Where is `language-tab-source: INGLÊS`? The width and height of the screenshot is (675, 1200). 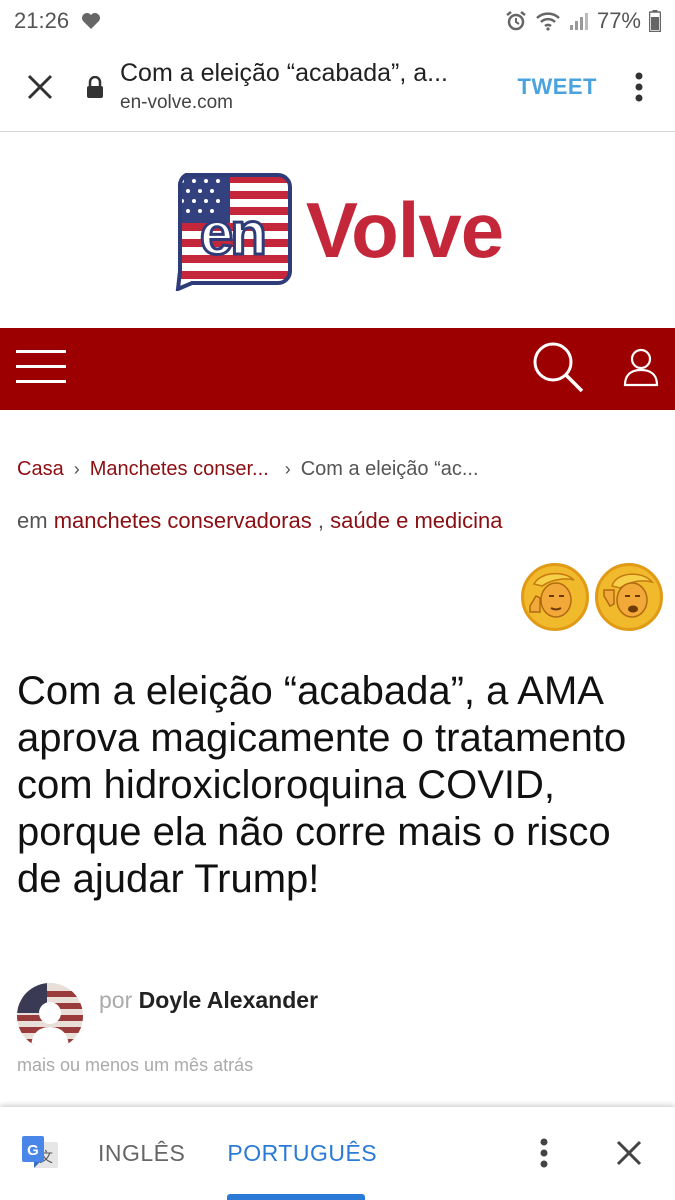 language-tab-source: INGLÊS is located at coordinates (141, 1153).